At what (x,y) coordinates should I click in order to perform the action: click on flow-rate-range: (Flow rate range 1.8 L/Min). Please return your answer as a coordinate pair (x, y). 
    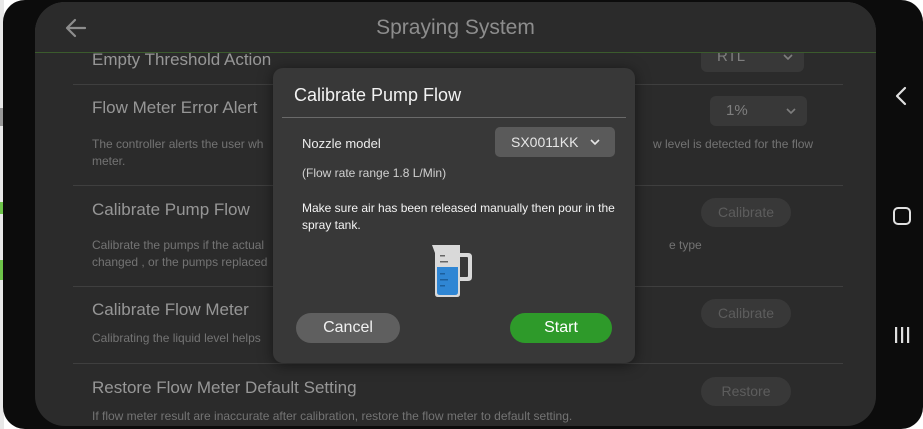
    Looking at the image, I should click on (374, 173).